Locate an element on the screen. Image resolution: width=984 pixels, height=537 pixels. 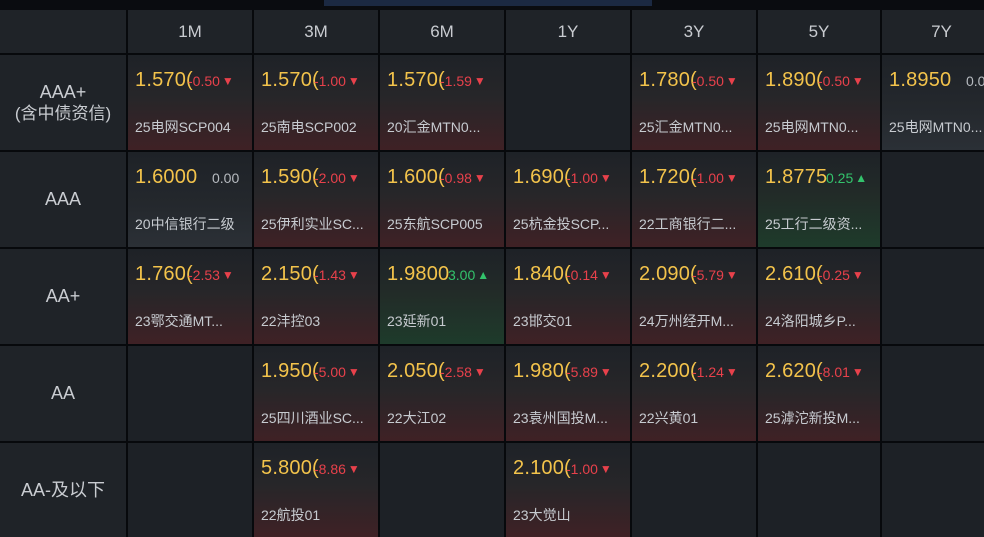
change-value: -2.53 ▼ is located at coordinates (211, 275).